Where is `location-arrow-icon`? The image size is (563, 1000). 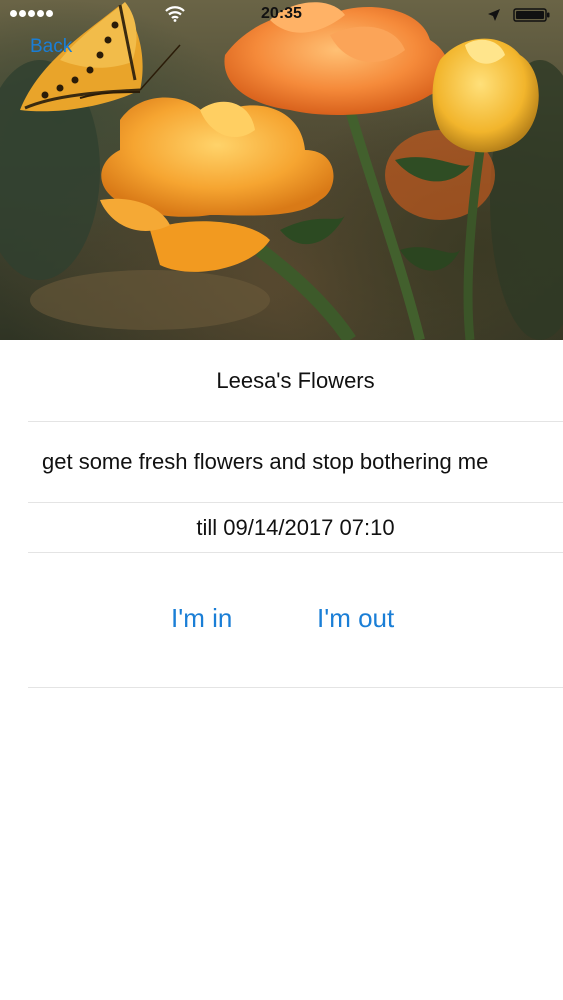 location-arrow-icon is located at coordinates (494, 15).